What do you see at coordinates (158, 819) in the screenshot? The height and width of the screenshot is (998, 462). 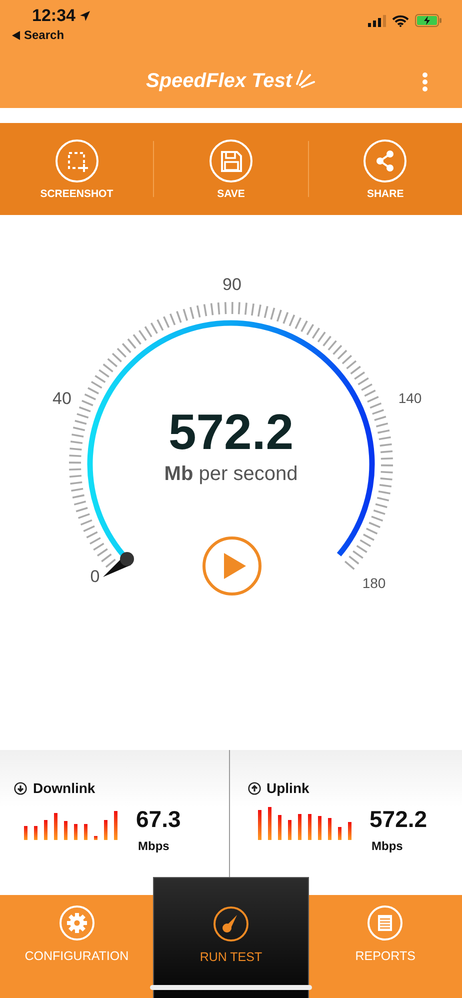 I see `stat-value: 67.3` at bounding box center [158, 819].